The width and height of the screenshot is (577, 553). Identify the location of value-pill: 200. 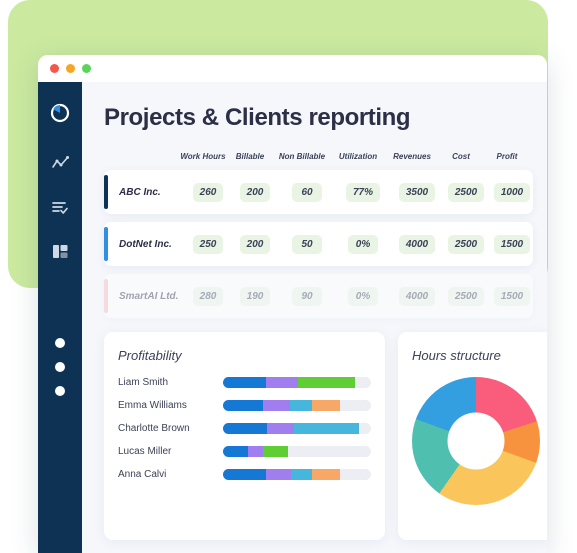
(255, 244).